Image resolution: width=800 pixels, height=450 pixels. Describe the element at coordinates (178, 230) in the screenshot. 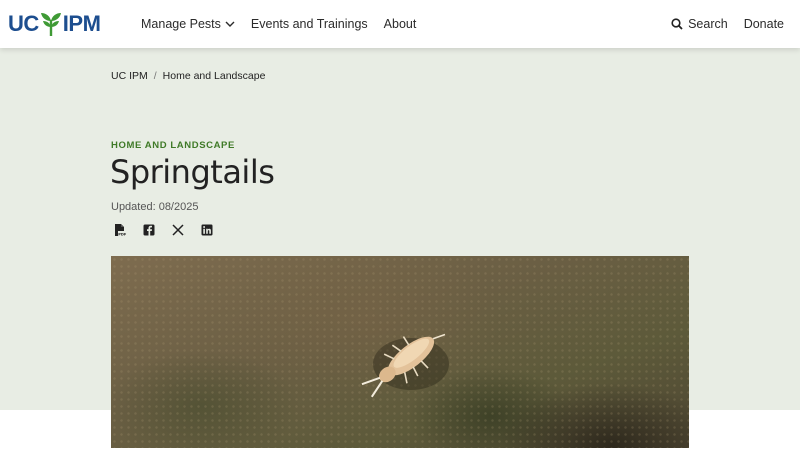

I see `x-icon` at that location.